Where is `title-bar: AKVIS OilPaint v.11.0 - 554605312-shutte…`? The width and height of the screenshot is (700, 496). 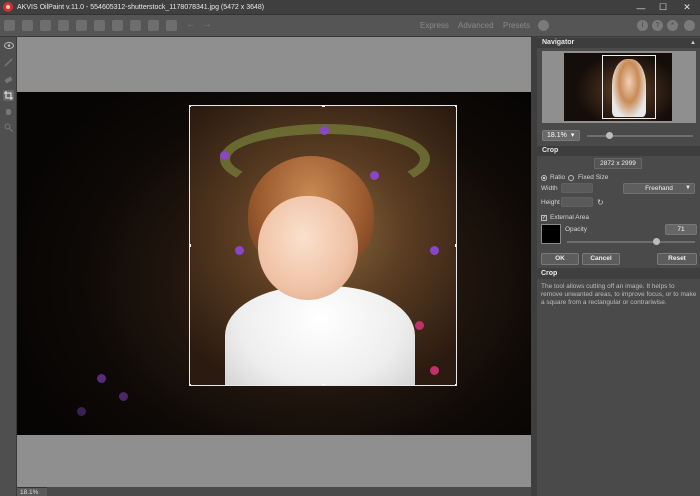 title-bar: AKVIS OilPaint v.11.0 - 554605312-shutte… is located at coordinates (350, 7).